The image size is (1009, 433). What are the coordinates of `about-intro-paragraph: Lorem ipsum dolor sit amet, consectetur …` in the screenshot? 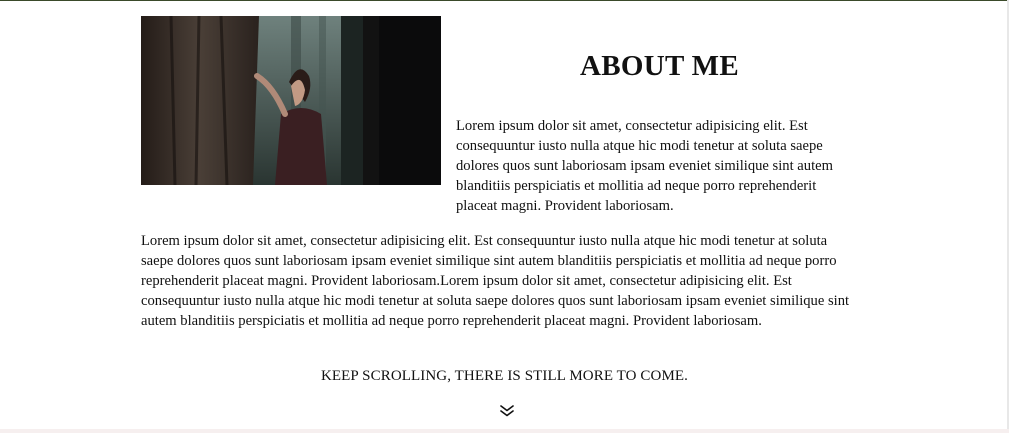 It's located at (644, 166).